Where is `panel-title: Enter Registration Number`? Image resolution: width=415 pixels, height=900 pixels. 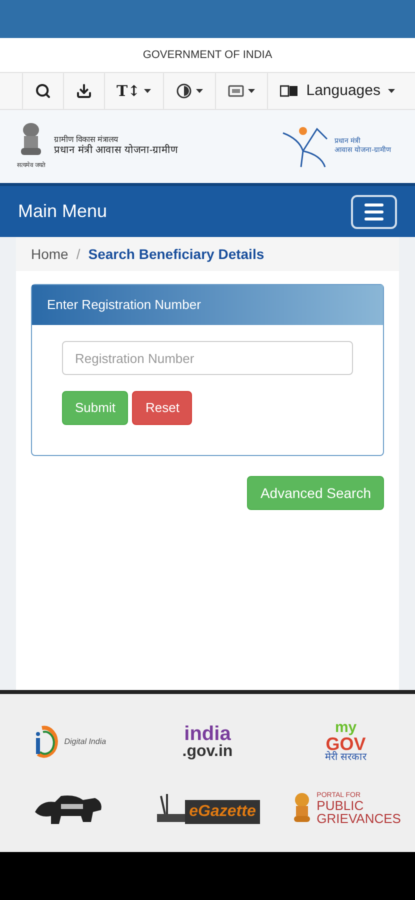
panel-title: Enter Registration Number is located at coordinates (124, 305).